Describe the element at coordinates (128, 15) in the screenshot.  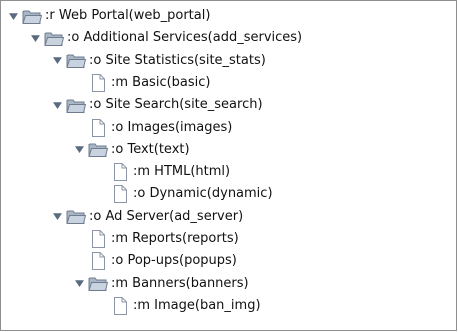
I see `tree-node-label: :r Web Portal(web_portal)` at that location.